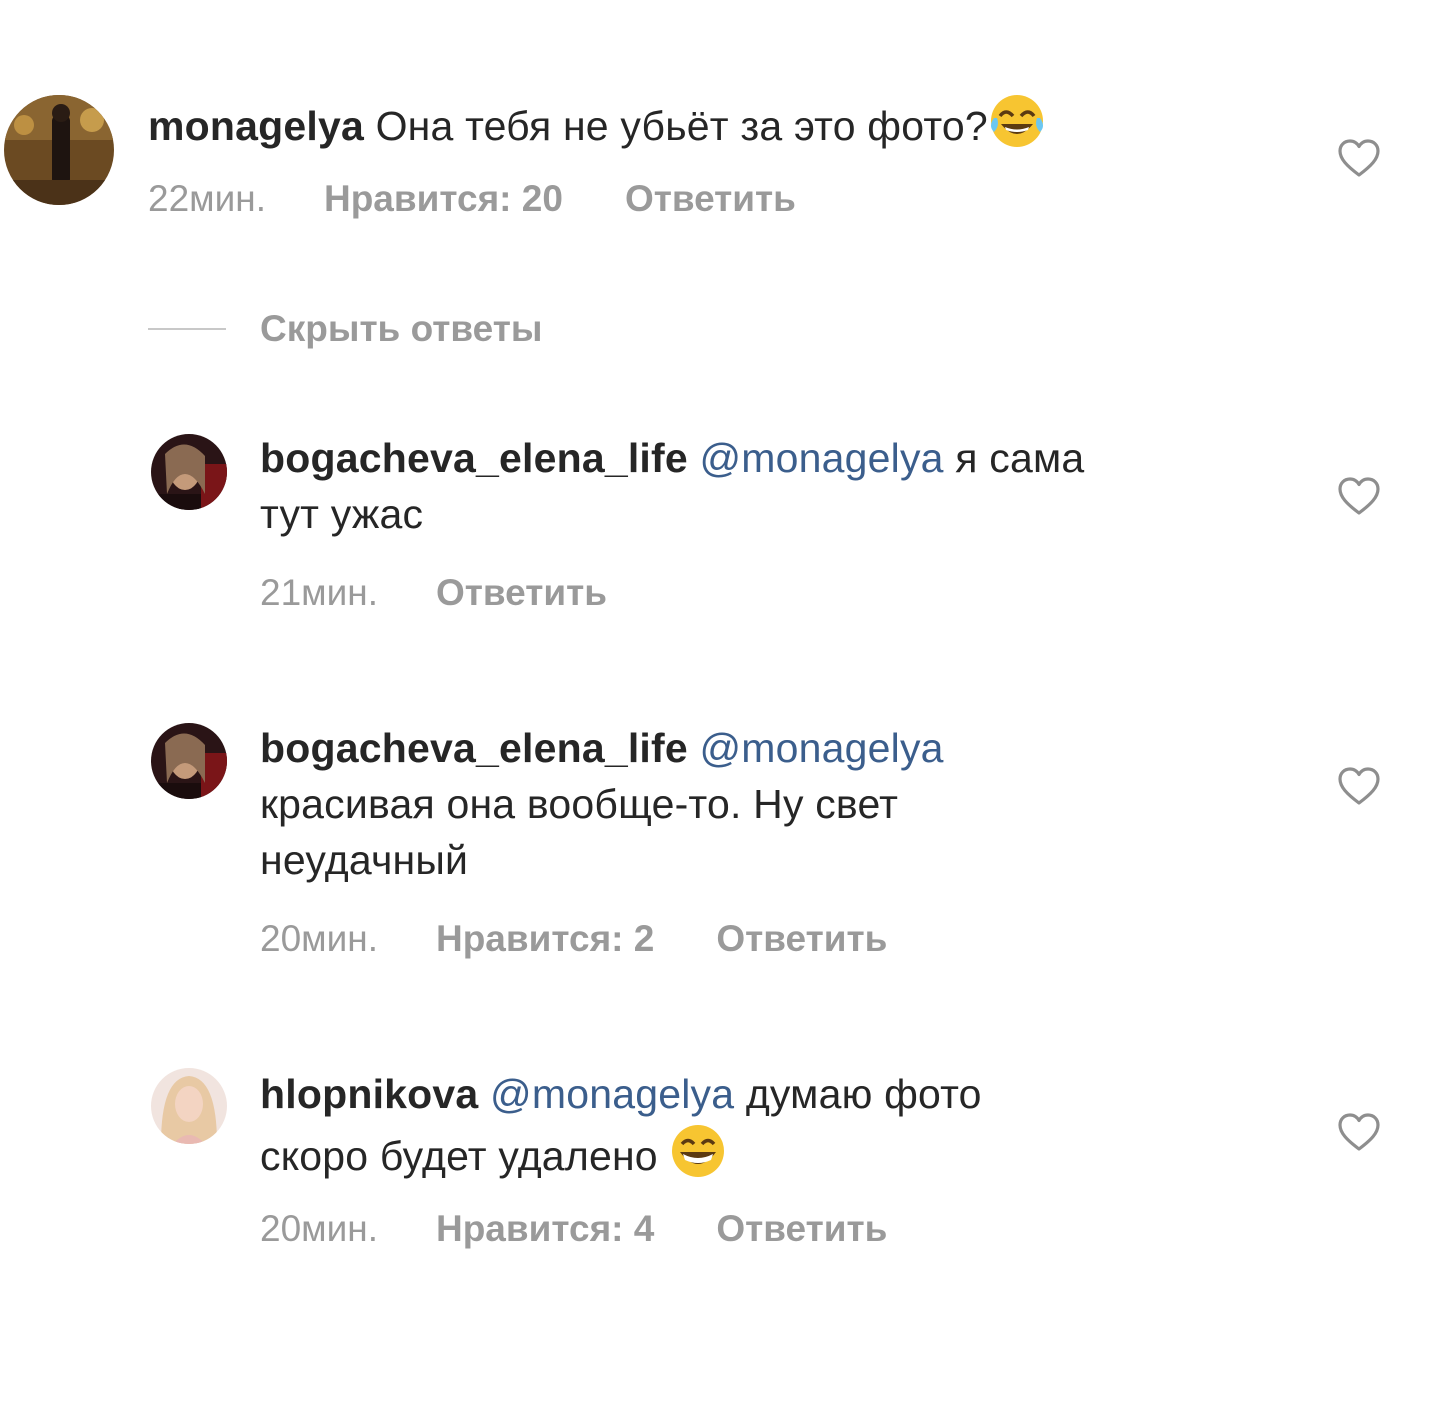 Image resolution: width=1447 pixels, height=1409 pixels. What do you see at coordinates (256, 126) in the screenshot?
I see `comment-username: monagelya` at bounding box center [256, 126].